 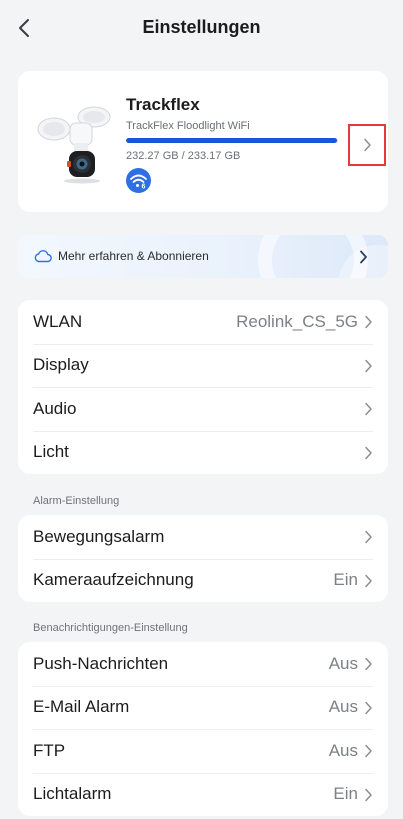 I want to click on row-label: Audio, so click(x=55, y=408).